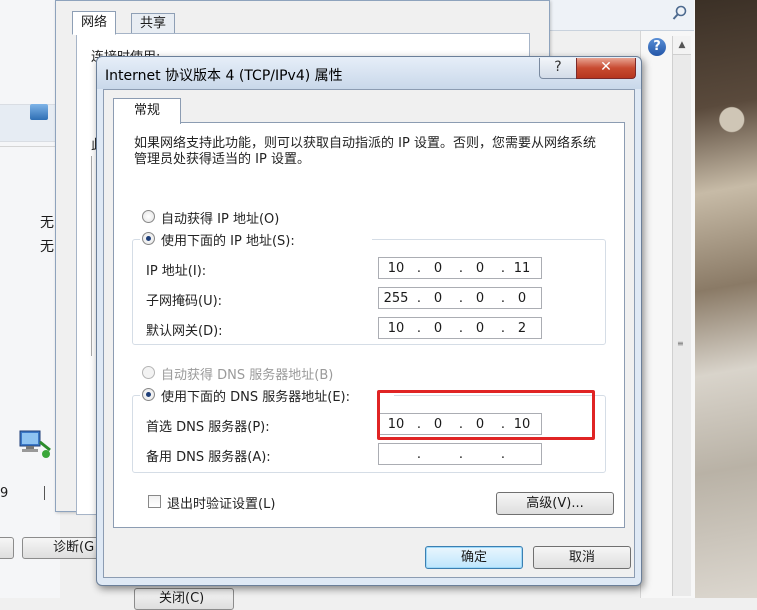 The image size is (757, 610). What do you see at coordinates (480, 328) in the screenshot?
I see `gw-octet-3: 0` at bounding box center [480, 328].